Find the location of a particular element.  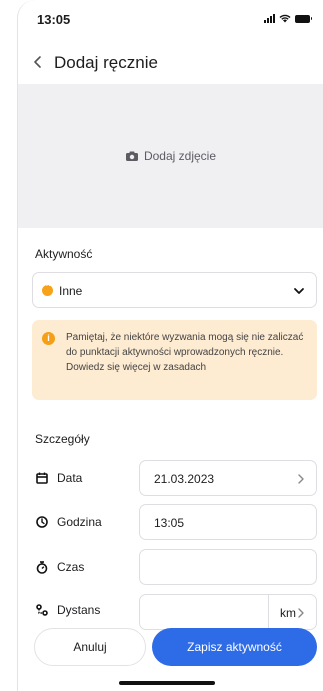

time-value: 13:05 is located at coordinates (169, 523).